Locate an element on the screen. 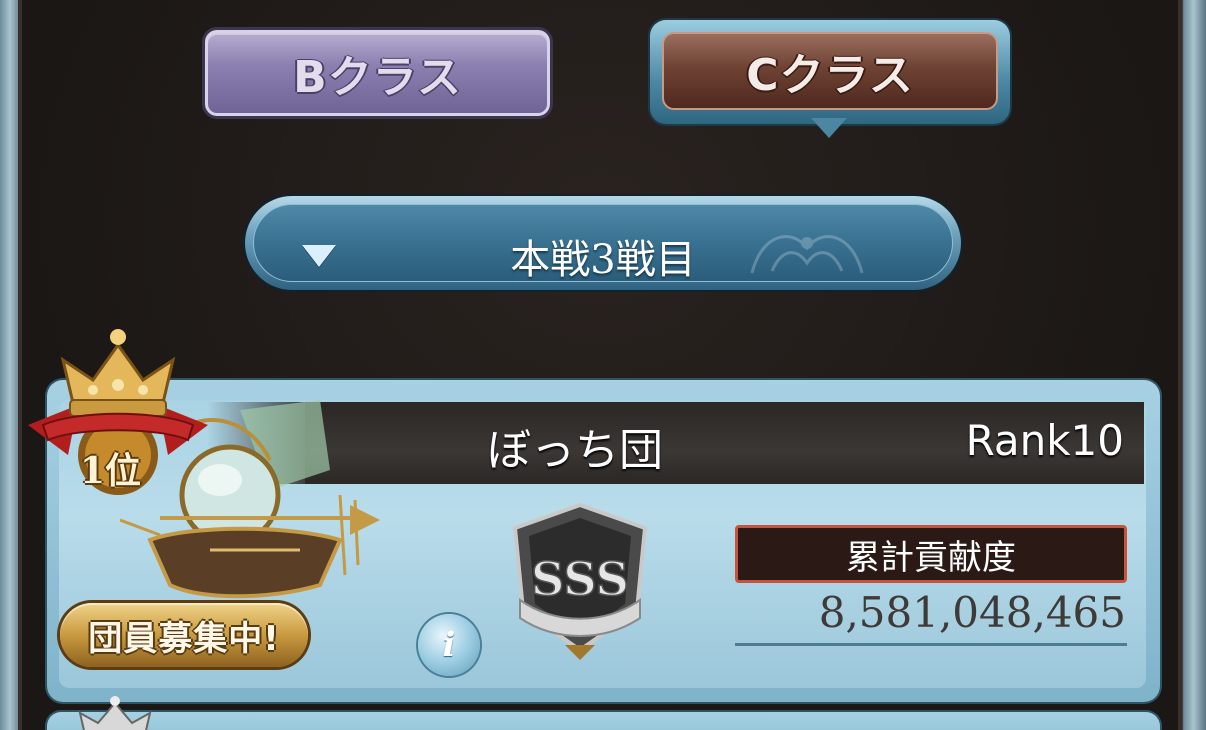 The image size is (1206, 730). info-icon: i is located at coordinates (449, 645).